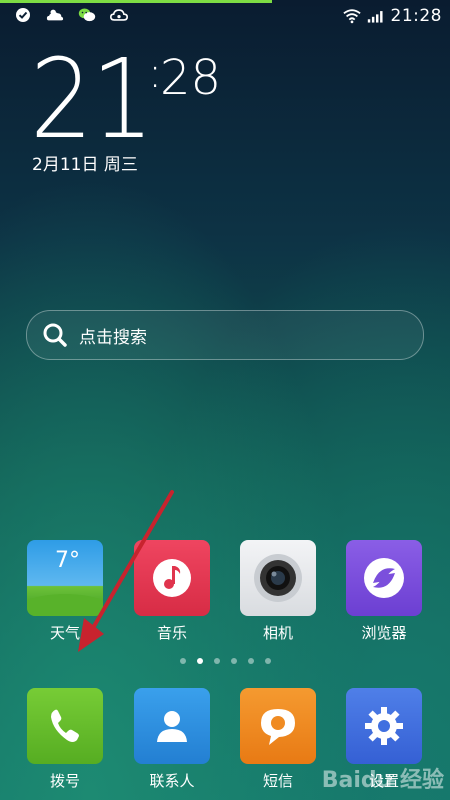 The image size is (450, 800). Describe the element at coordinates (126, 571) in the screenshot. I see `annotation-arrow` at that location.